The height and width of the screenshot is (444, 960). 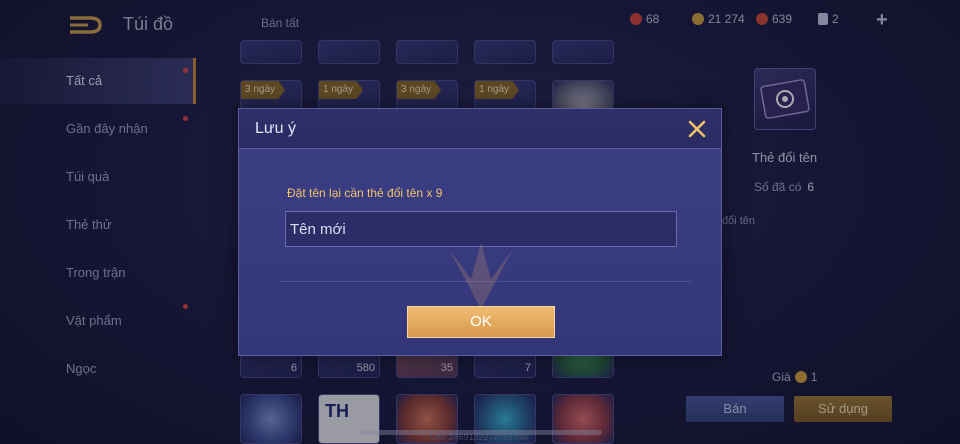 I want to click on ok-button: OK, so click(x=481, y=322).